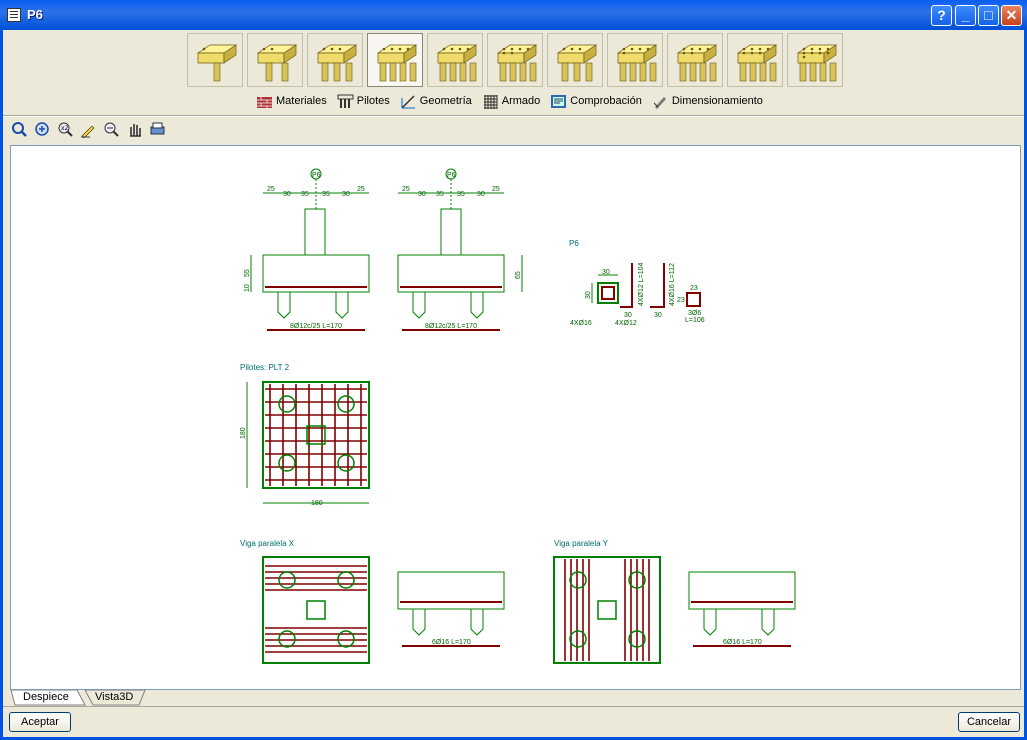  I want to click on menu-label: Pilotes, so click(373, 101).